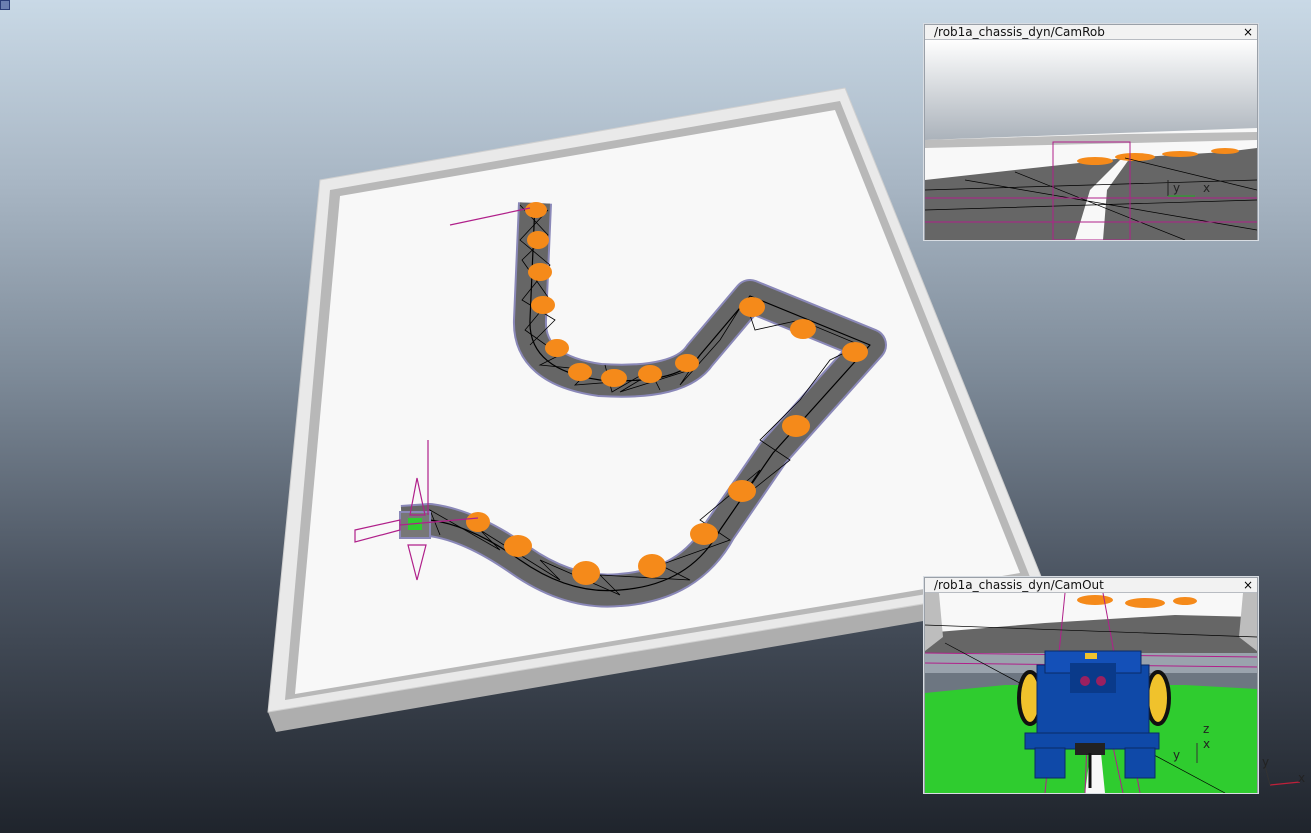 The image size is (1311, 833). What do you see at coordinates (1248, 32) in the screenshot?
I see `camrob-close-button: ×` at bounding box center [1248, 32].